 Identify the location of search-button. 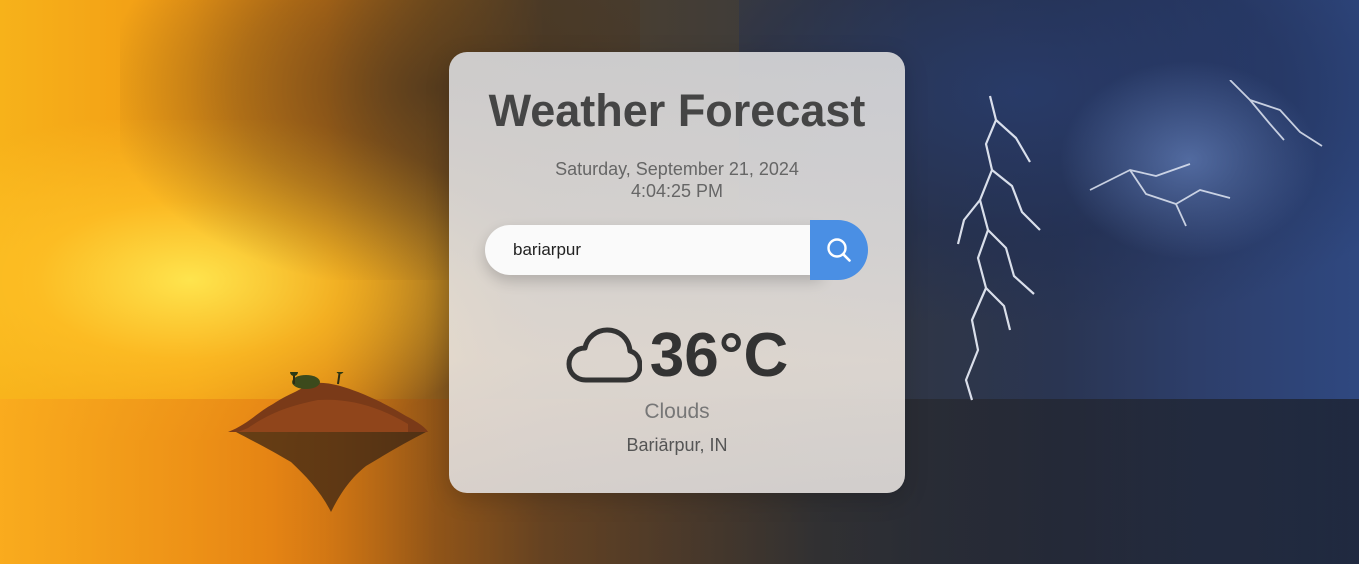
(839, 250).